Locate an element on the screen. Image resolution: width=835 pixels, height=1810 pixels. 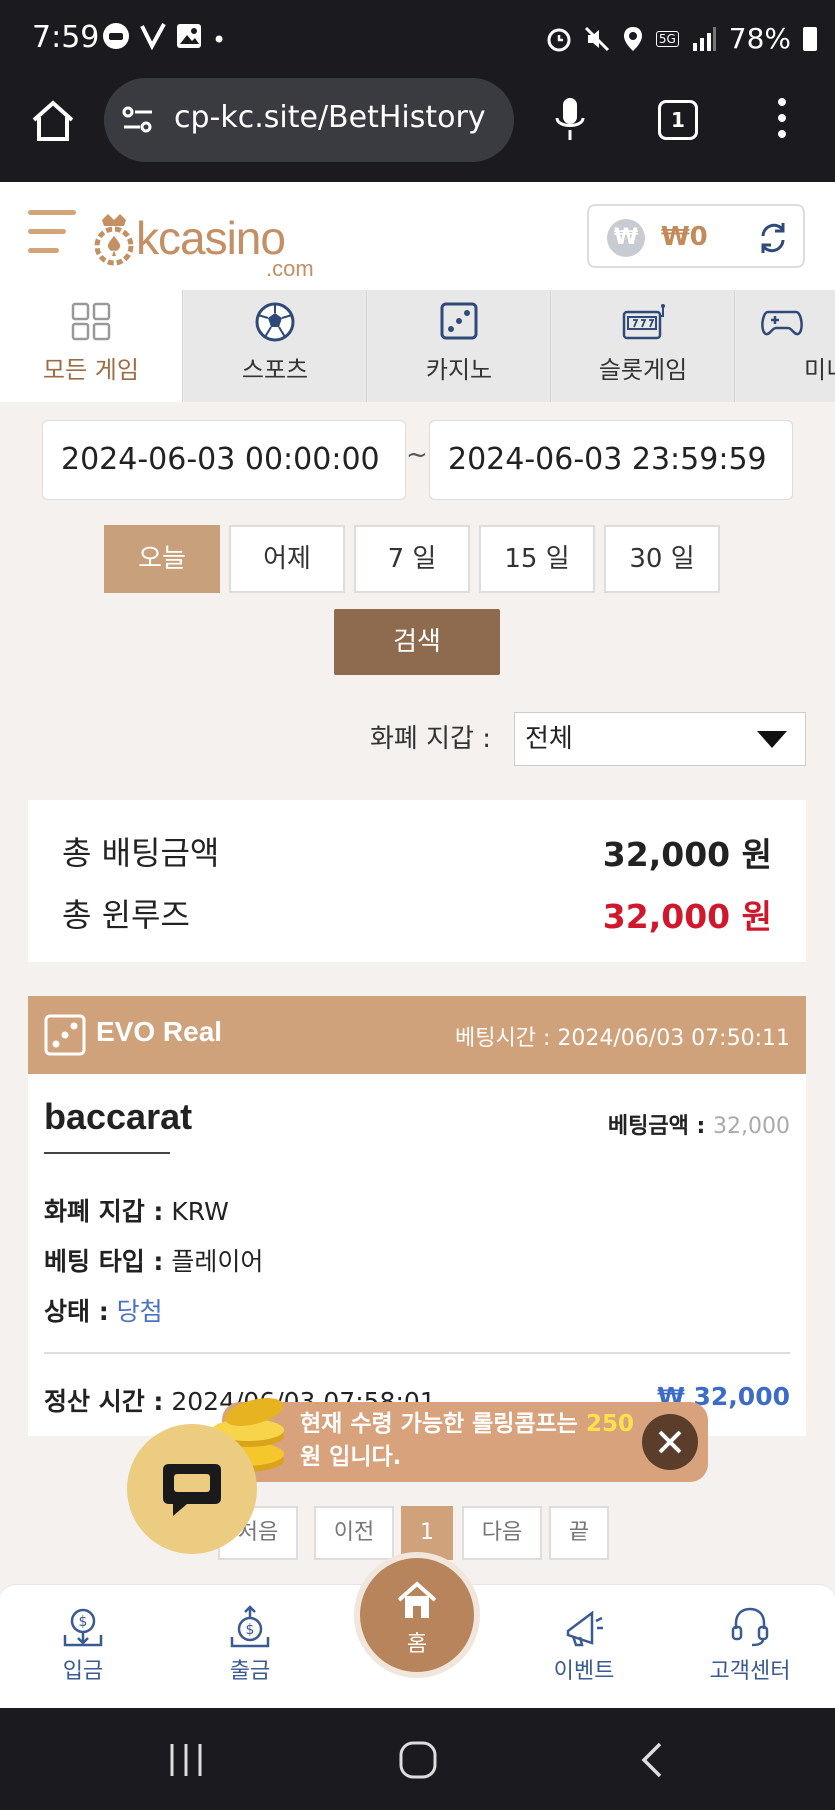
status-field: 상태 : 당첨 is located at coordinates (103, 1311).